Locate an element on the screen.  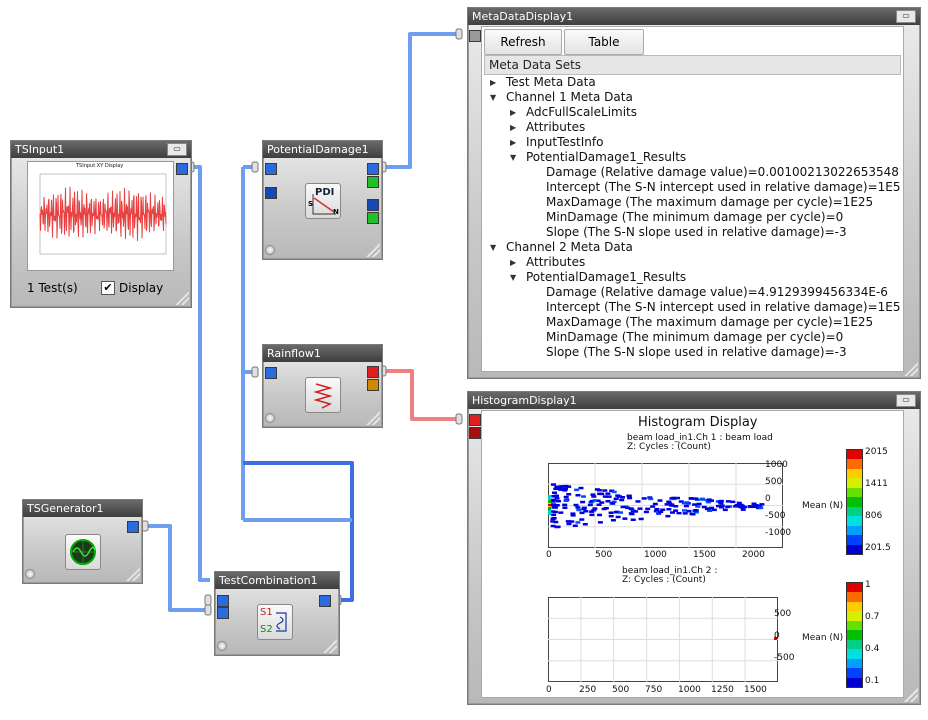
histogram-display-title: HistogramDisplay1 is located at coordinates (694, 400).